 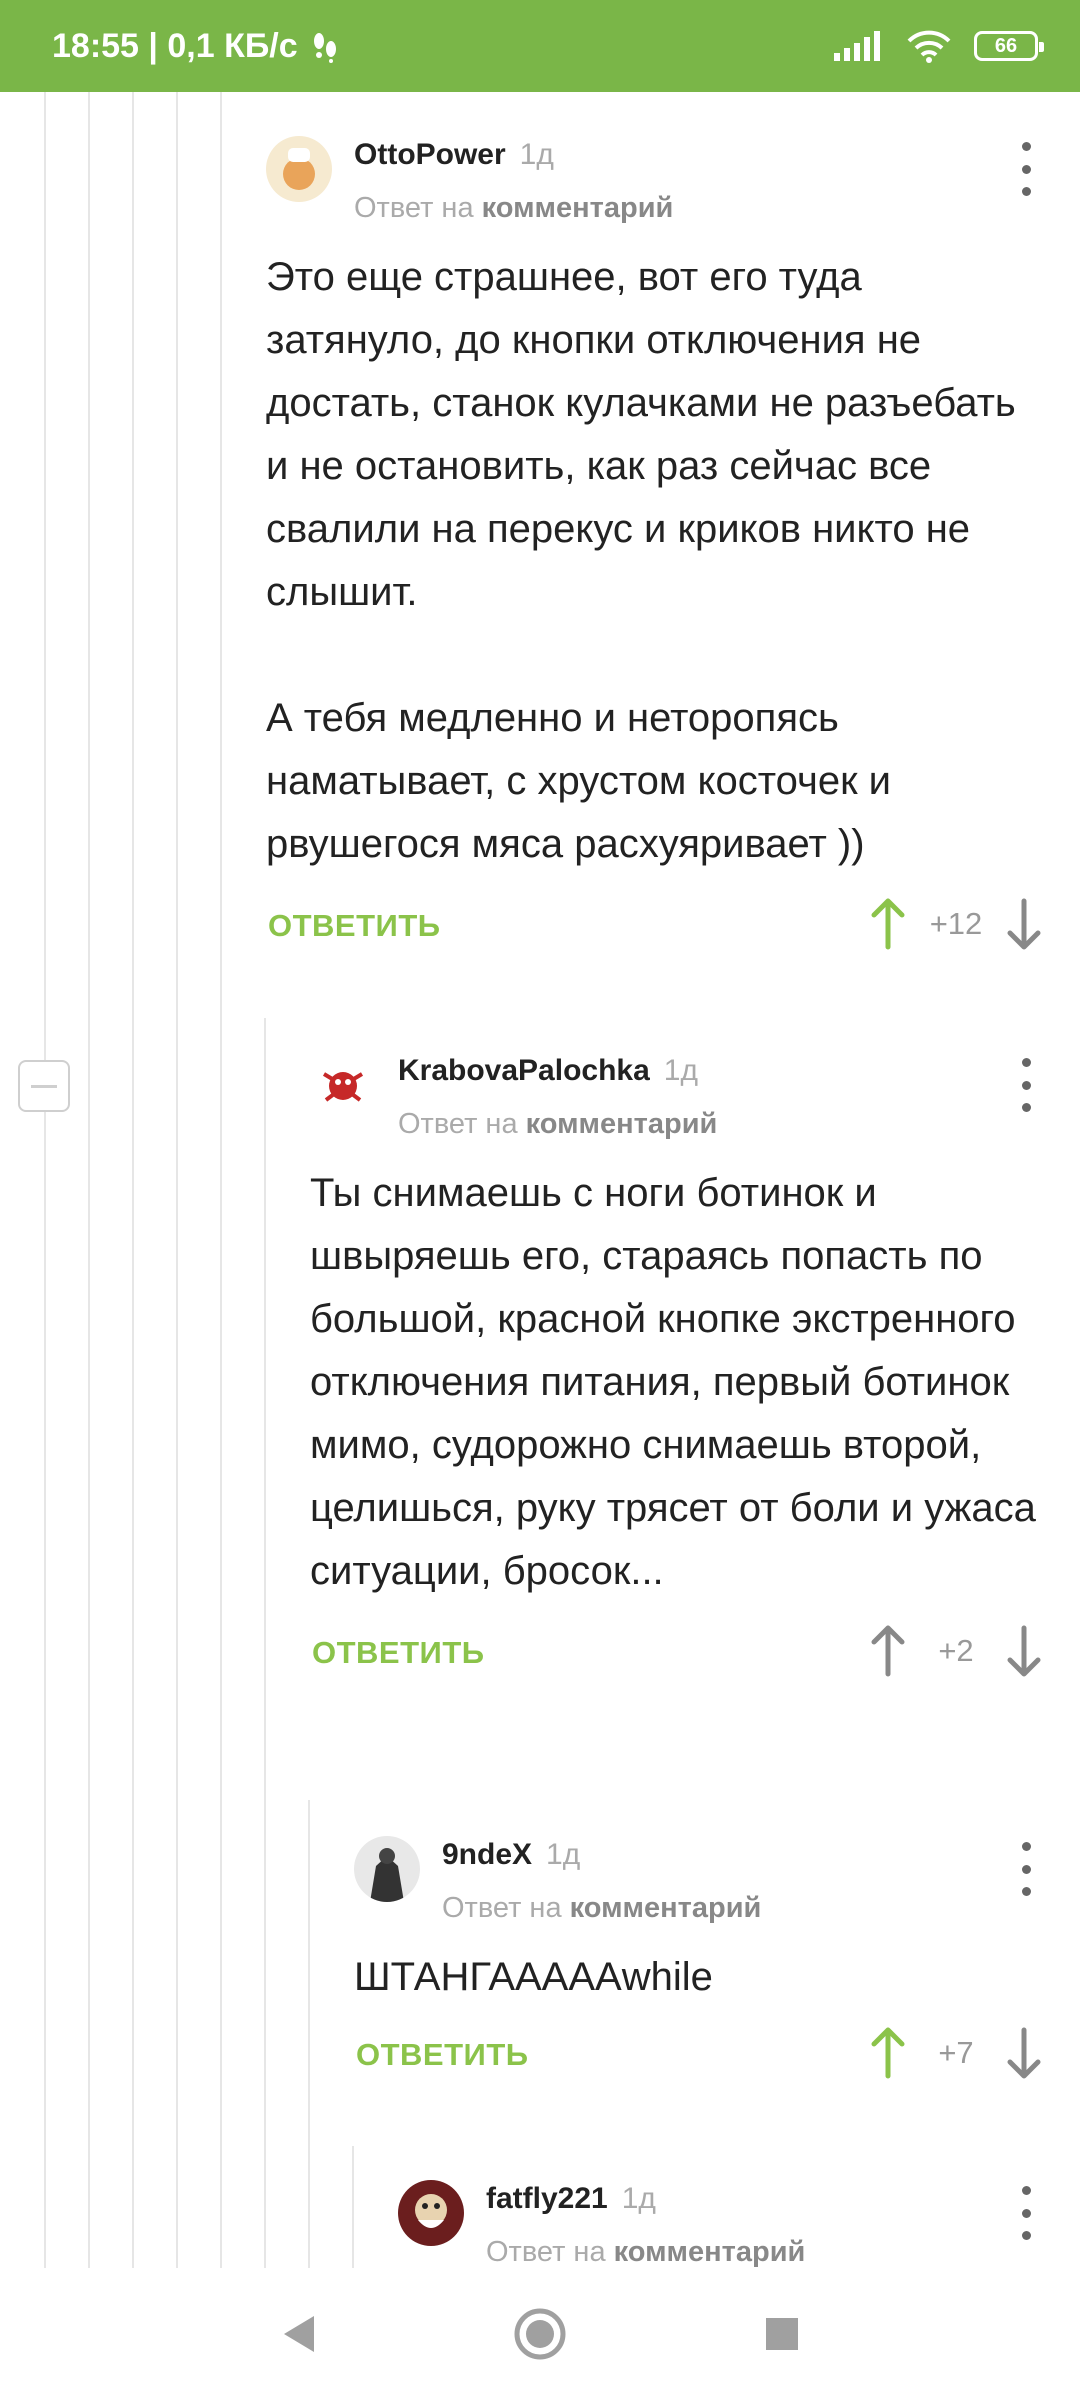 I want to click on footsteps-icon, so click(x=324, y=48).